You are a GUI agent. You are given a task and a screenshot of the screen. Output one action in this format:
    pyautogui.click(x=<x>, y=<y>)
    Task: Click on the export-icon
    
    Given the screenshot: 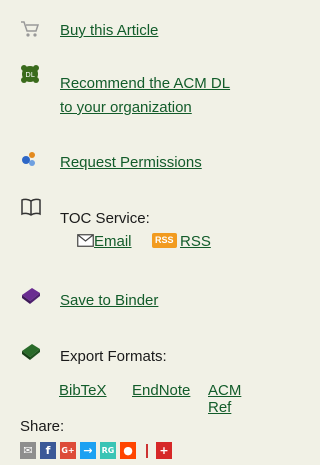 What is the action you would take?
    pyautogui.click(x=31, y=353)
    